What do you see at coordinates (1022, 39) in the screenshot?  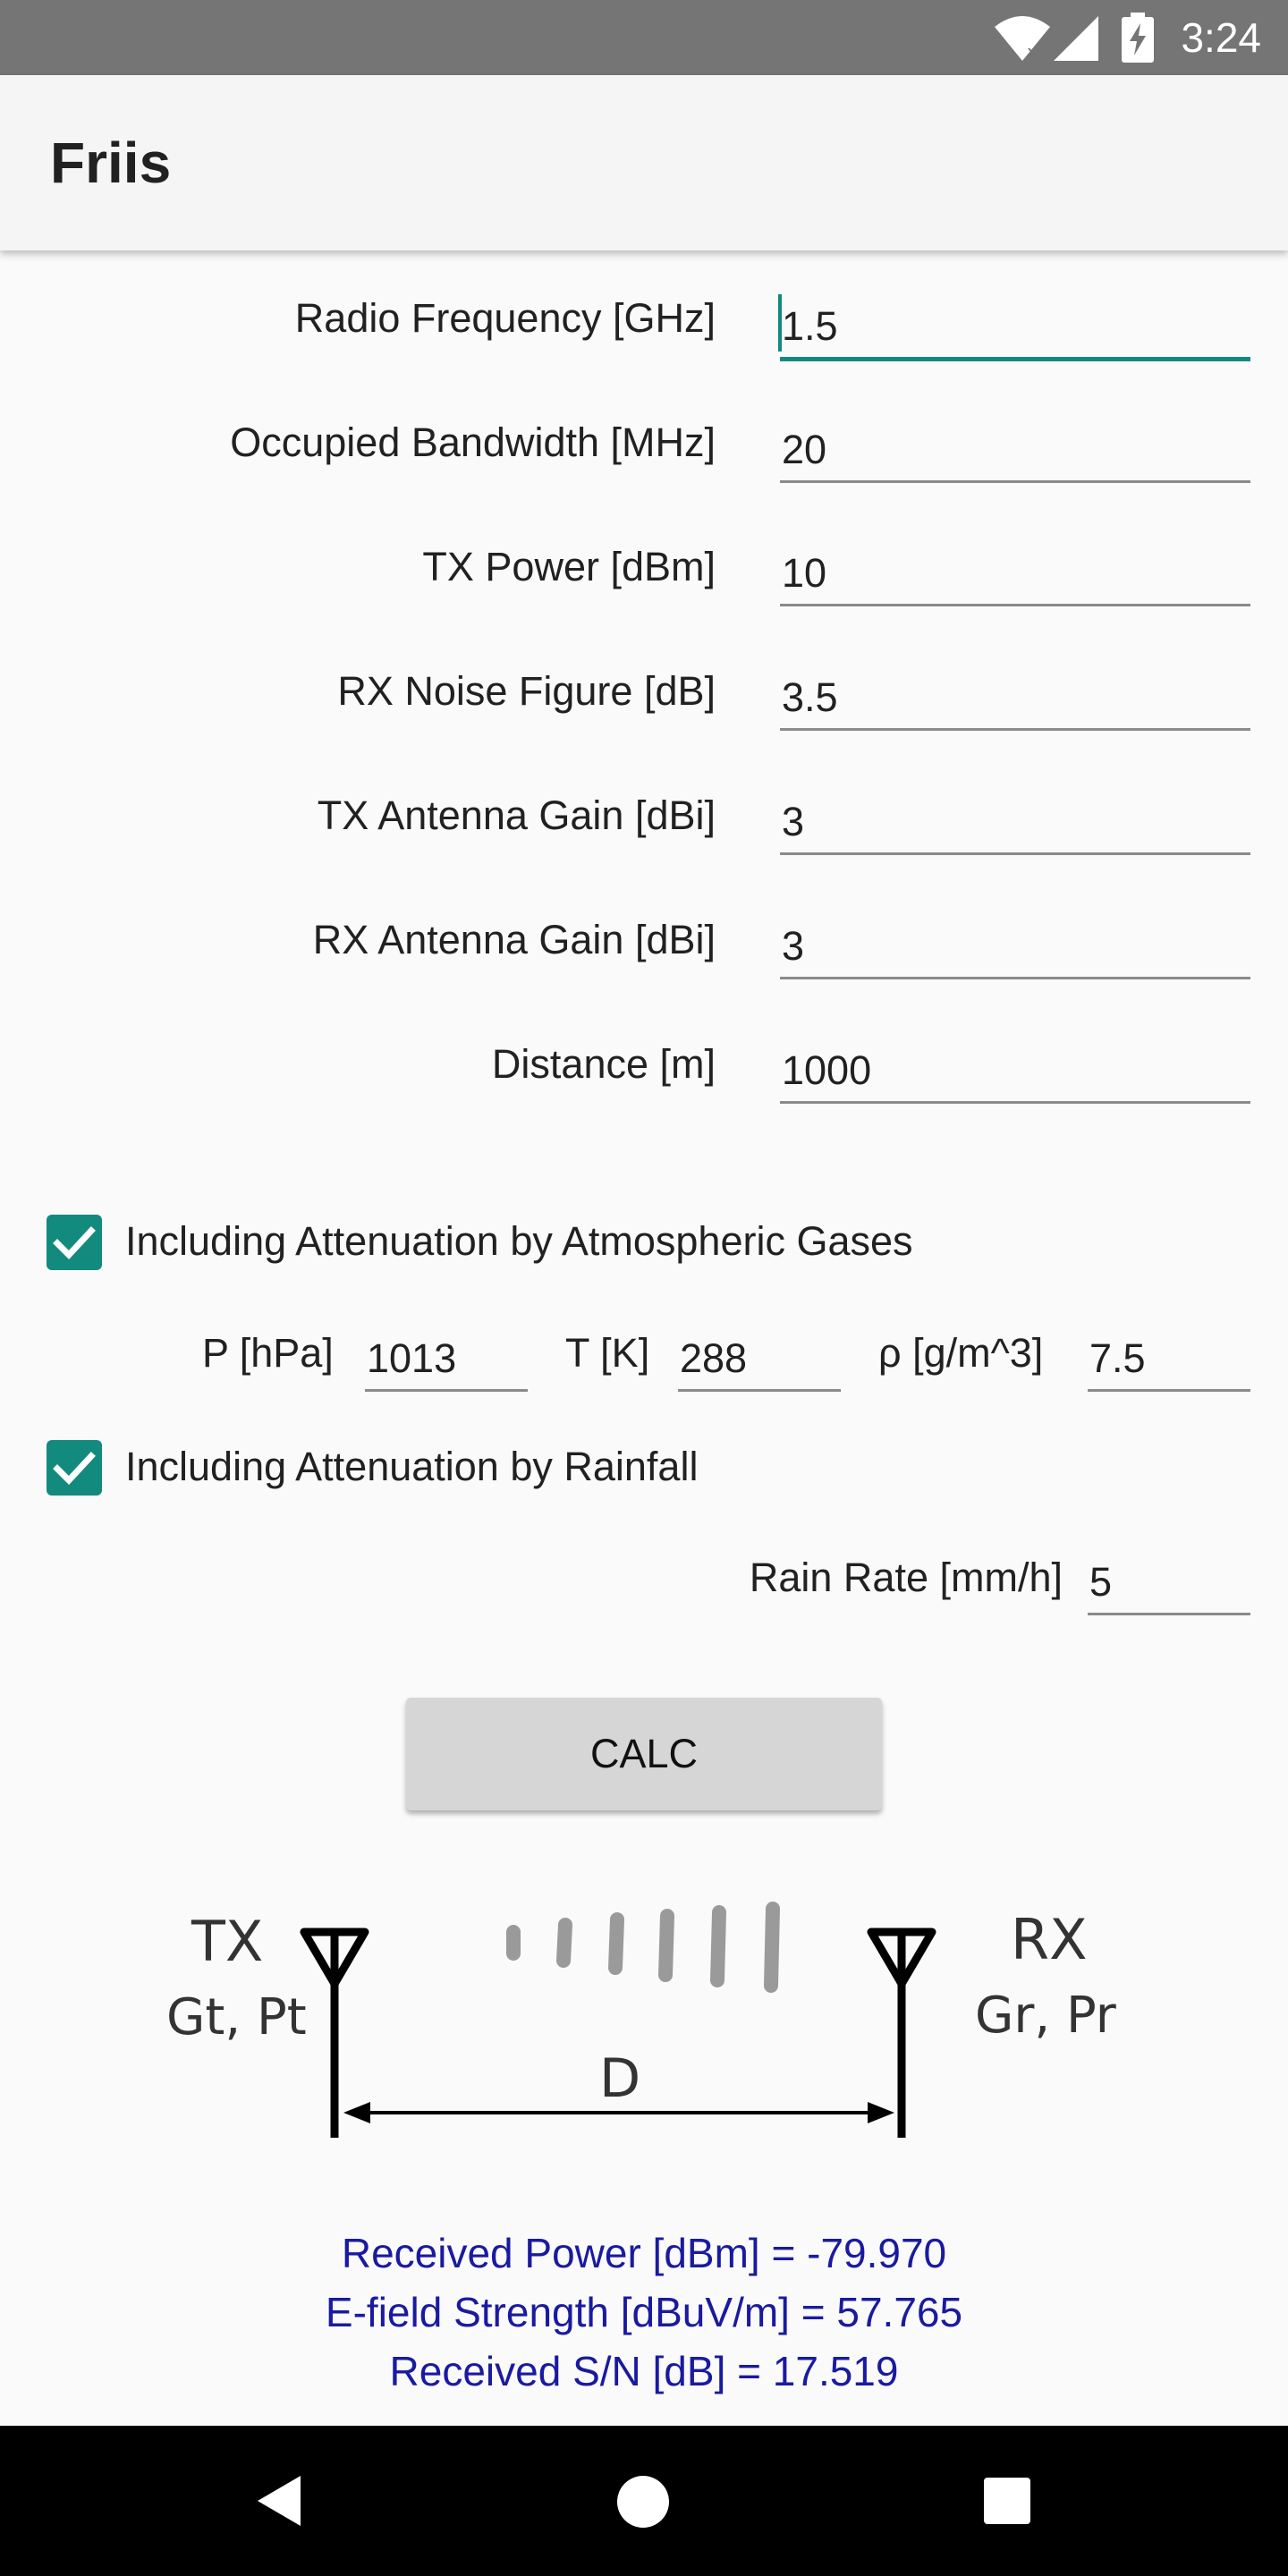 I see `wifi-icon: x` at bounding box center [1022, 39].